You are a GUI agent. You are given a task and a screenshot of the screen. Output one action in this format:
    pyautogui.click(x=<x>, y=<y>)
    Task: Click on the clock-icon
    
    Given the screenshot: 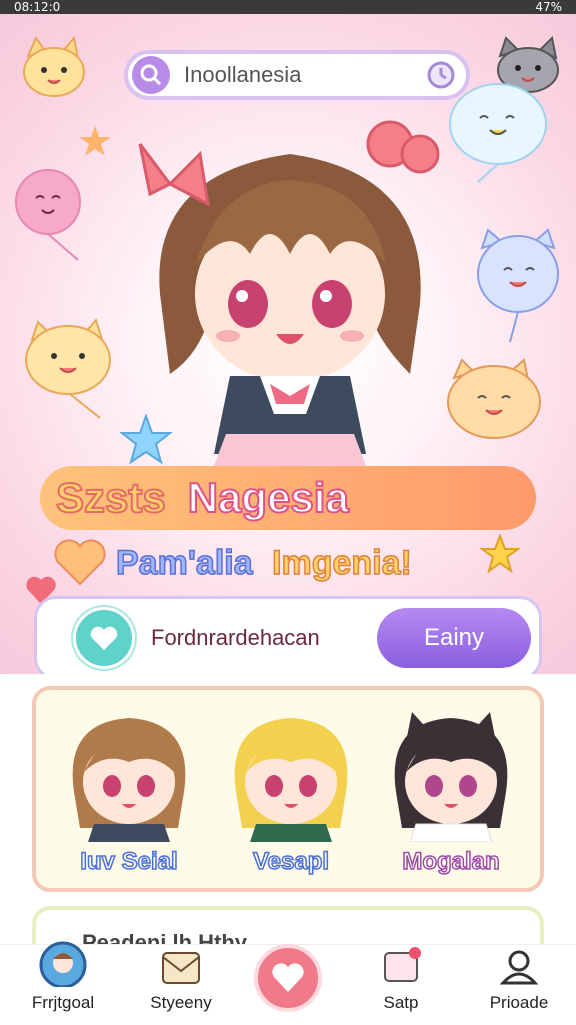 What is the action you would take?
    pyautogui.click(x=441, y=75)
    